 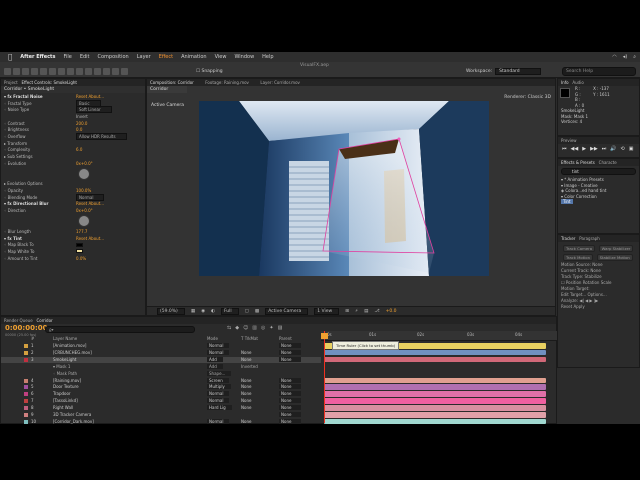 I want to click on toggle-pixel-icon: ⊞, so click(x=347, y=311).